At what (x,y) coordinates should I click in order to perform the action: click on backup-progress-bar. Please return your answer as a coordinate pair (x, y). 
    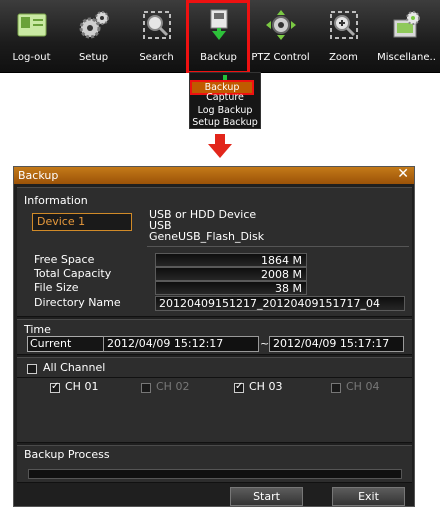
    Looking at the image, I should click on (215, 474).